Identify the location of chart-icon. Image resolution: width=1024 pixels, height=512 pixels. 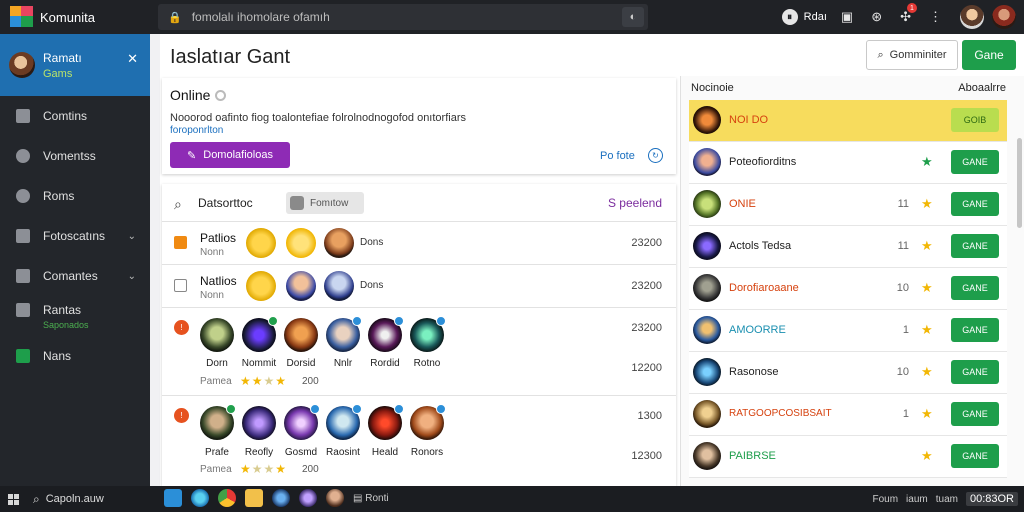
(23, 309).